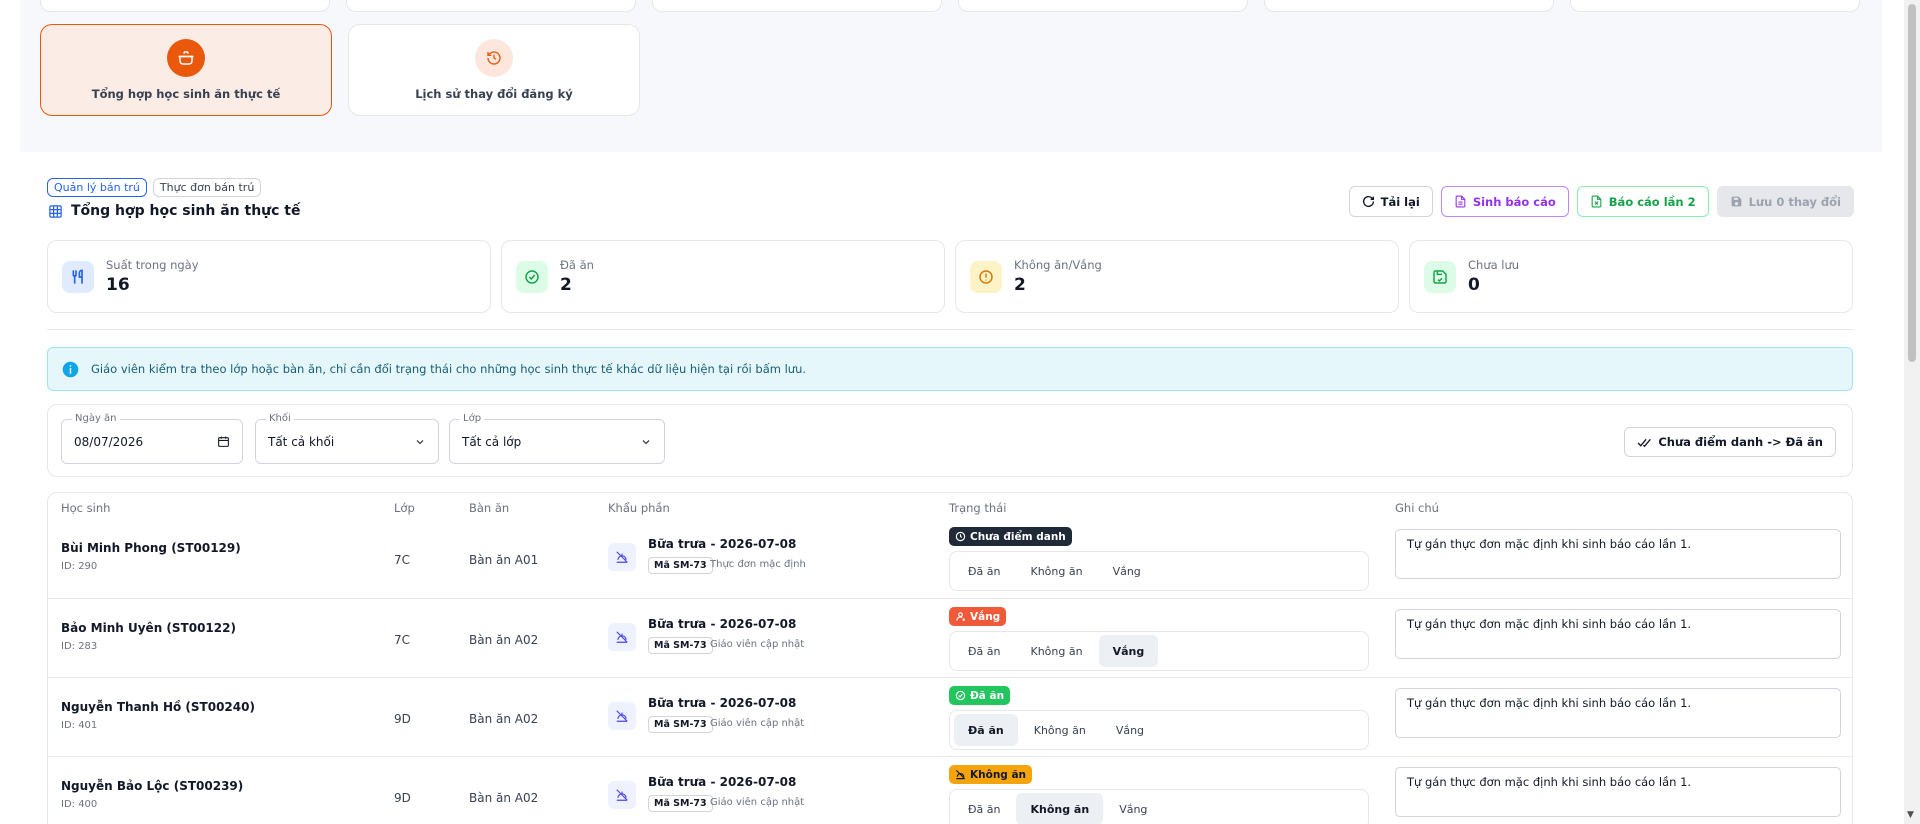  Describe the element at coordinates (494, 58) in the screenshot. I see `history-icon` at that location.